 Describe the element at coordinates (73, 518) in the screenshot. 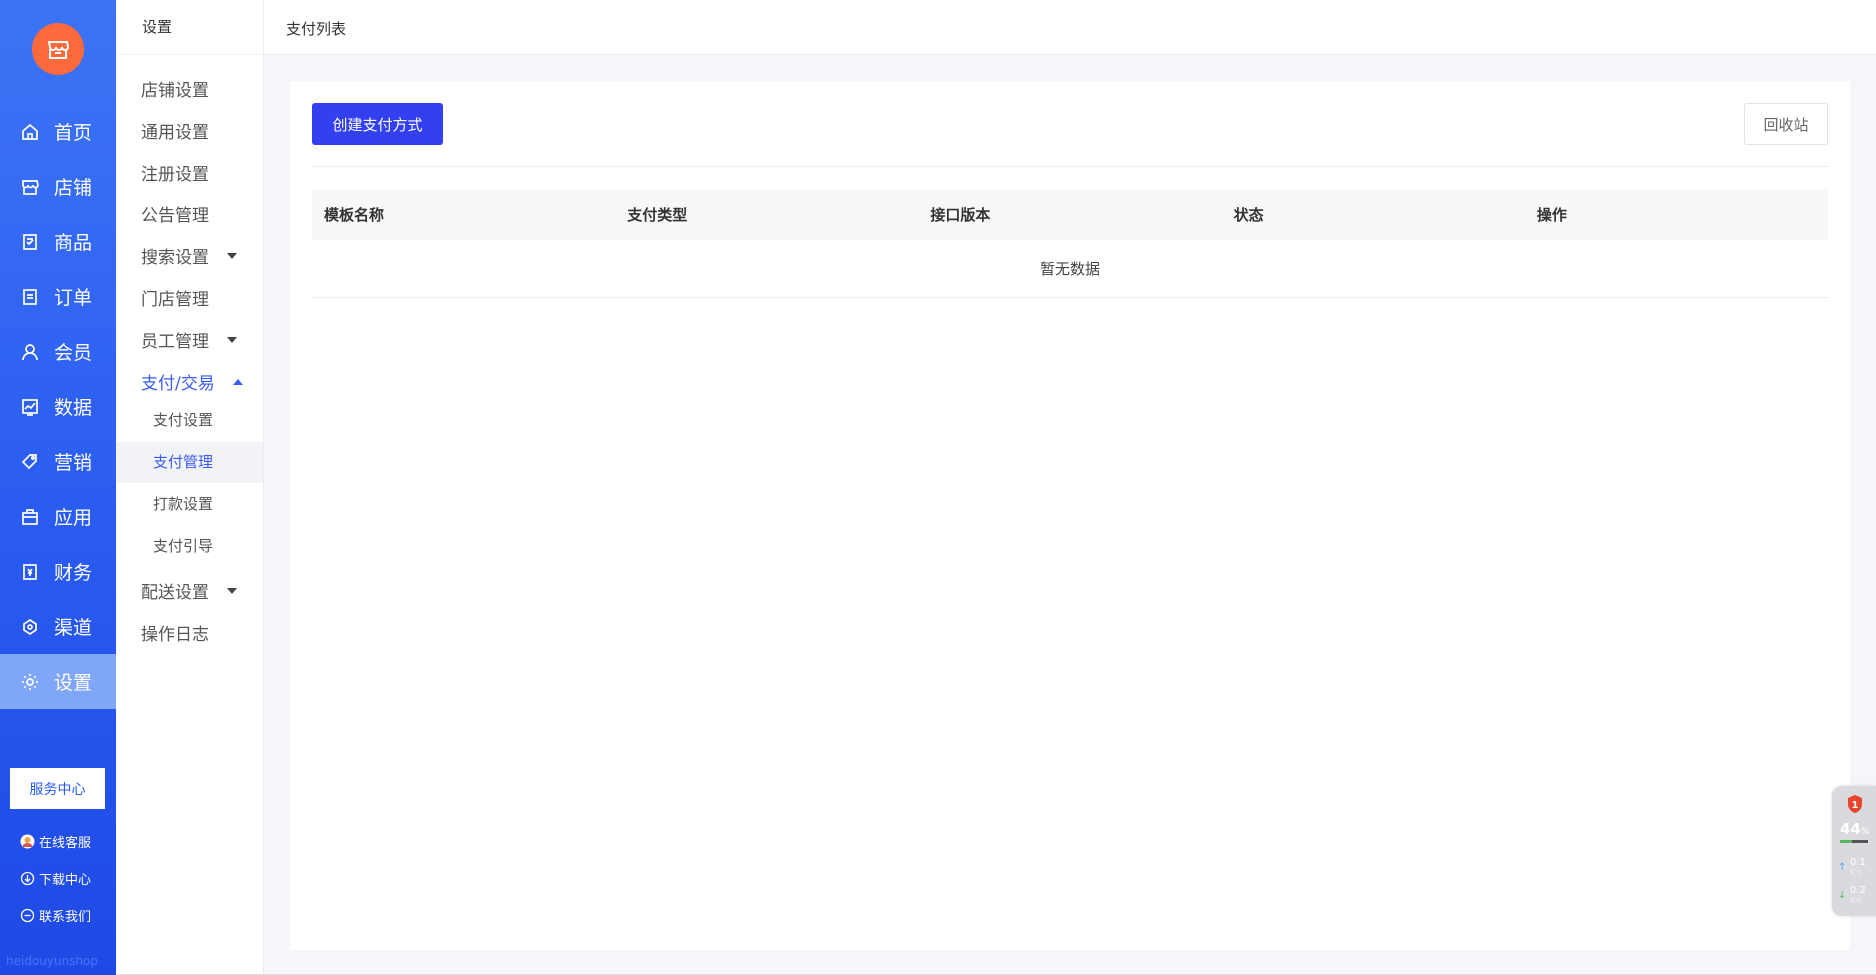

I see `rail-item-label: 应用` at that location.